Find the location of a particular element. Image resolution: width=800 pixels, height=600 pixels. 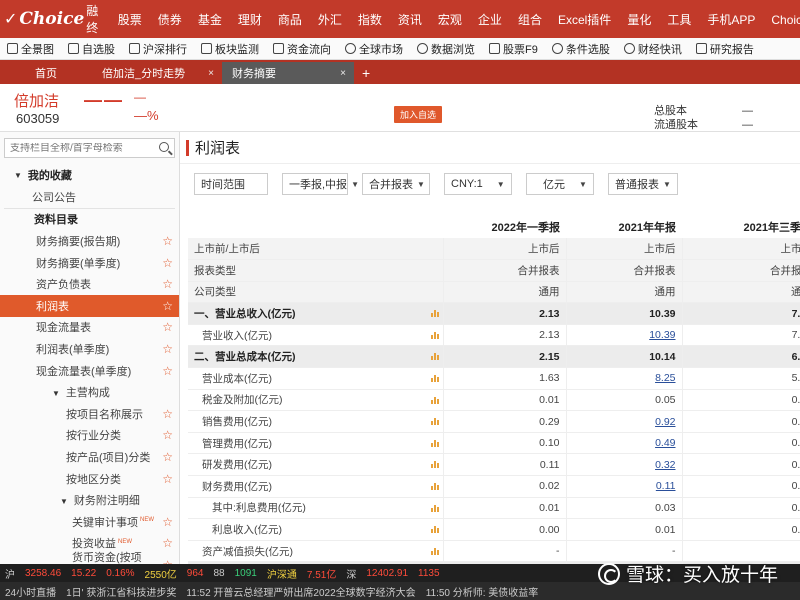

value-link: 8.25 is located at coordinates (665, 378).